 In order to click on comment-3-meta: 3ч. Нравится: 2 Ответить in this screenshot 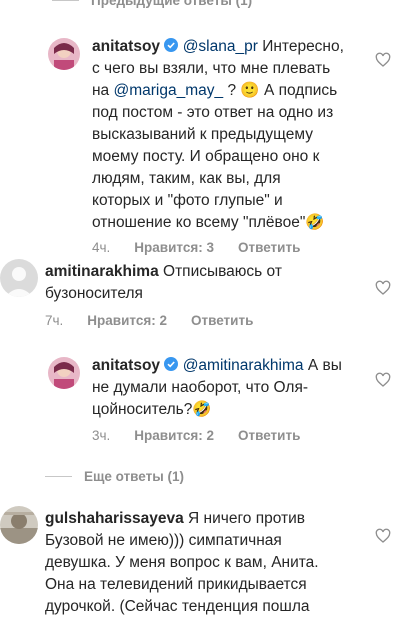, I will do `click(196, 435)`.